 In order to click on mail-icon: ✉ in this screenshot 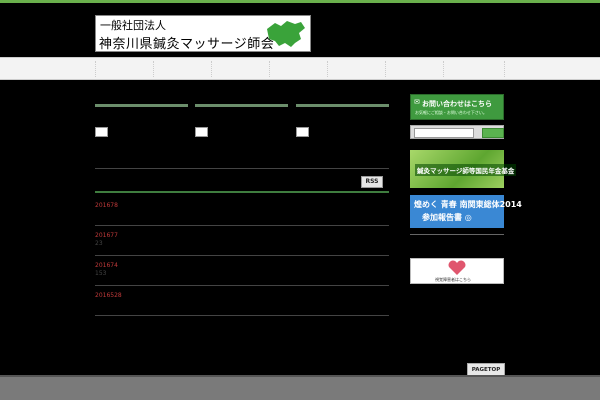, I will do `click(417, 102)`.